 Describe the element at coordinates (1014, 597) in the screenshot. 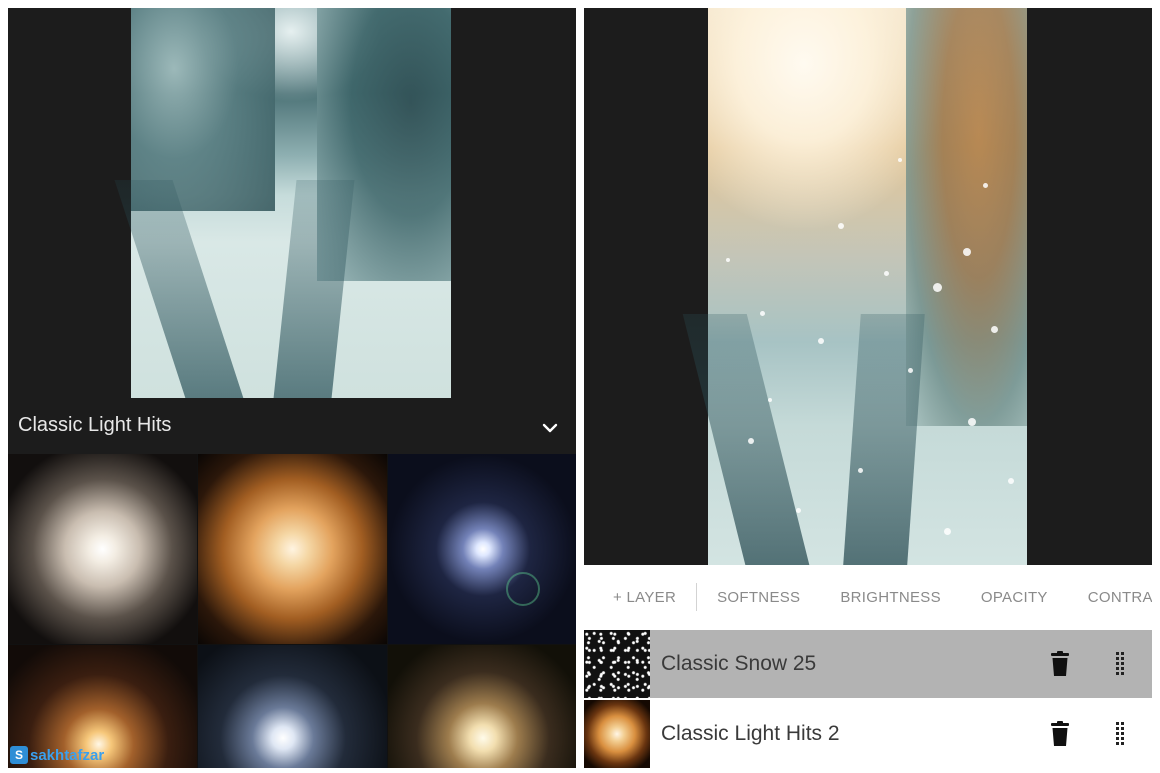

I see `opacity-tab: OPACITY` at that location.